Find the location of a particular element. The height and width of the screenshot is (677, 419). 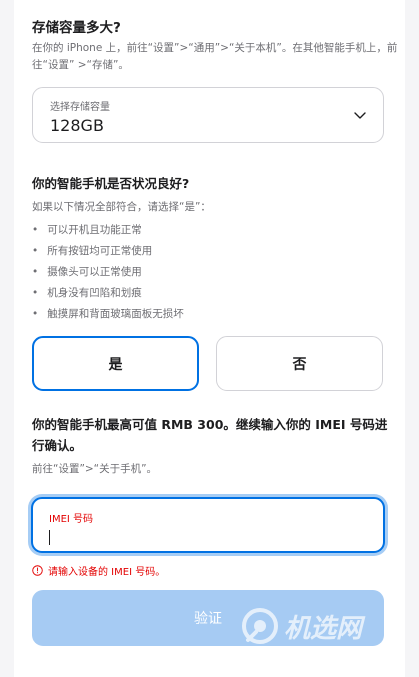

chevron-down-icon is located at coordinates (360, 115).